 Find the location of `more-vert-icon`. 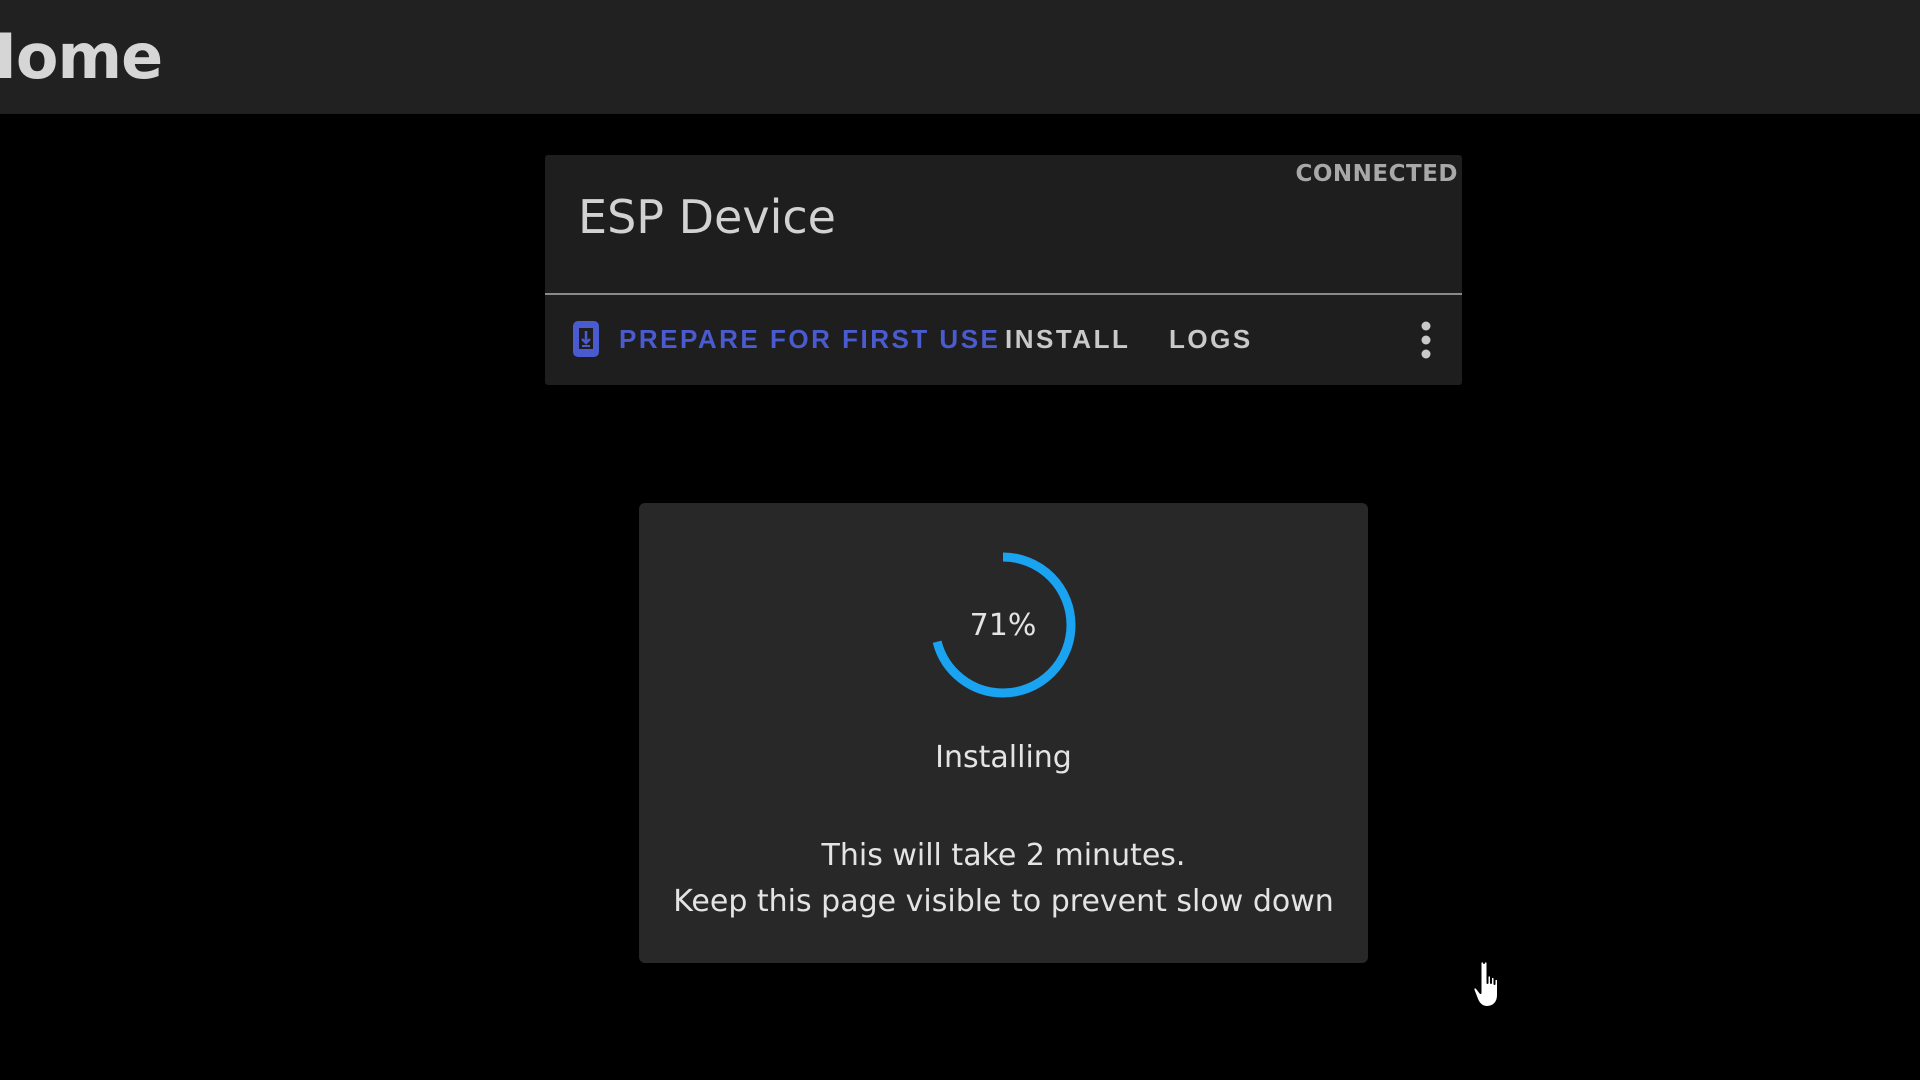

more-vert-icon is located at coordinates (1426, 340).